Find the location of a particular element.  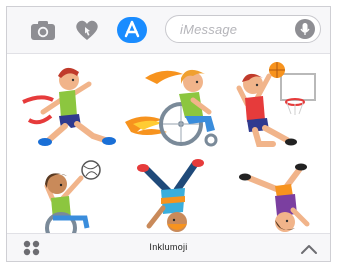

app-name-label: Inklumoji is located at coordinates (168, 247).